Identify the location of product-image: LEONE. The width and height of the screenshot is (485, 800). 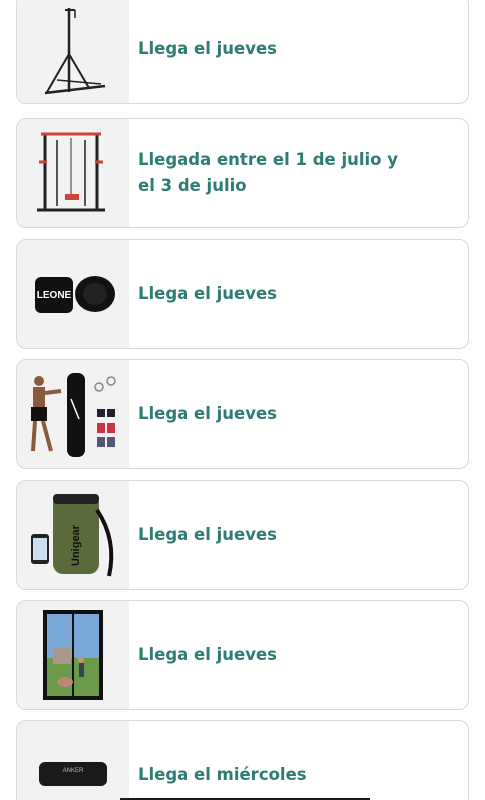
(73, 294).